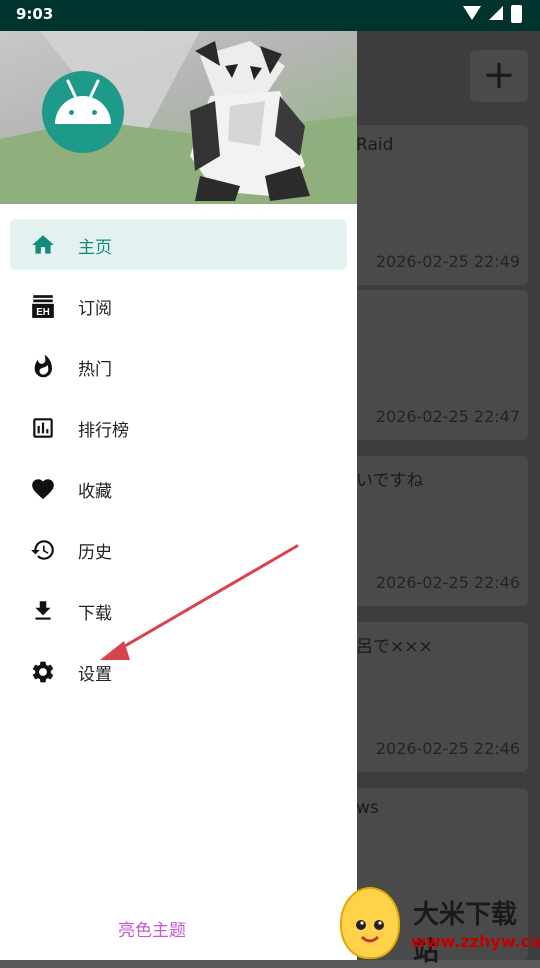 This screenshot has width=540, height=968. What do you see at coordinates (95, 248) in the screenshot?
I see `menu-item-label: 主页` at bounding box center [95, 248].